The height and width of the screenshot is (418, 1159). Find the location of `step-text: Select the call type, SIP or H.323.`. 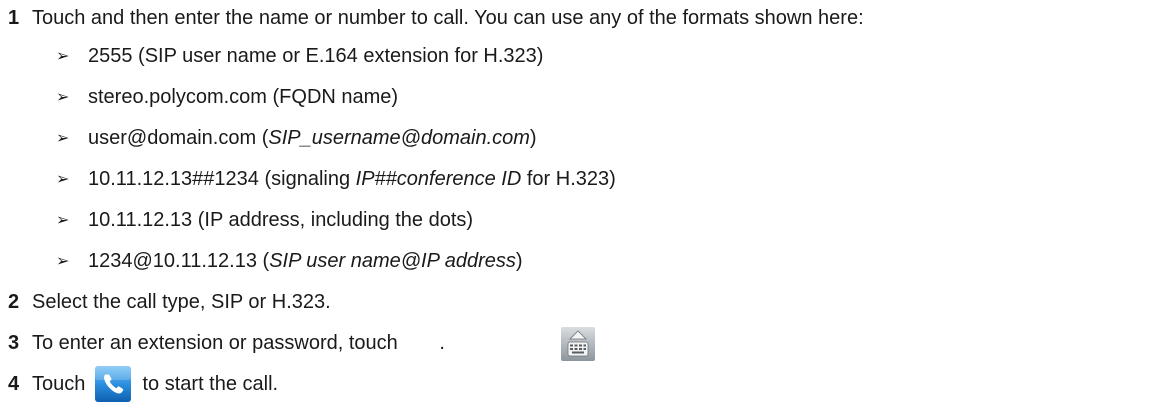

step-text: Select the call type, SIP or H.323. is located at coordinates (181, 302).